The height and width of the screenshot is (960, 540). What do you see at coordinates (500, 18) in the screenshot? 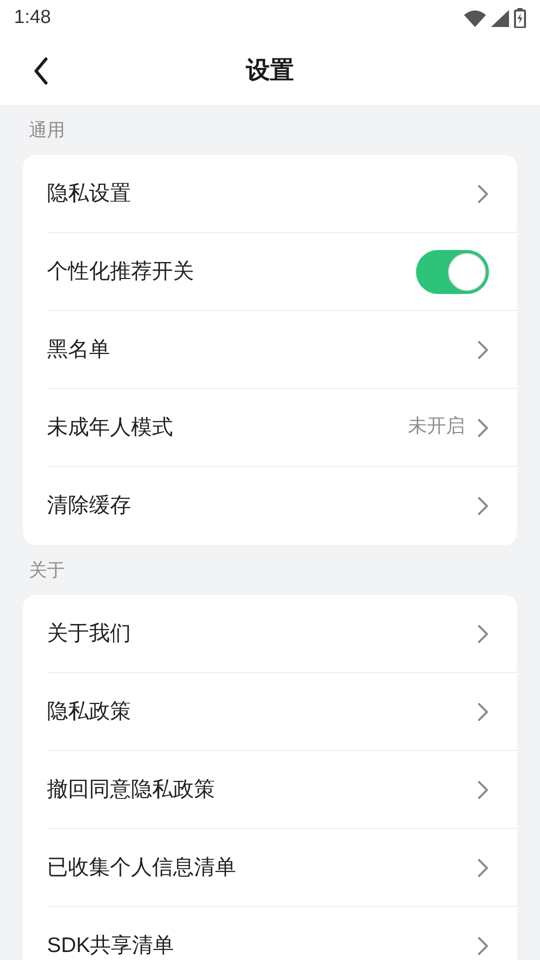
I see `signal-icon` at bounding box center [500, 18].